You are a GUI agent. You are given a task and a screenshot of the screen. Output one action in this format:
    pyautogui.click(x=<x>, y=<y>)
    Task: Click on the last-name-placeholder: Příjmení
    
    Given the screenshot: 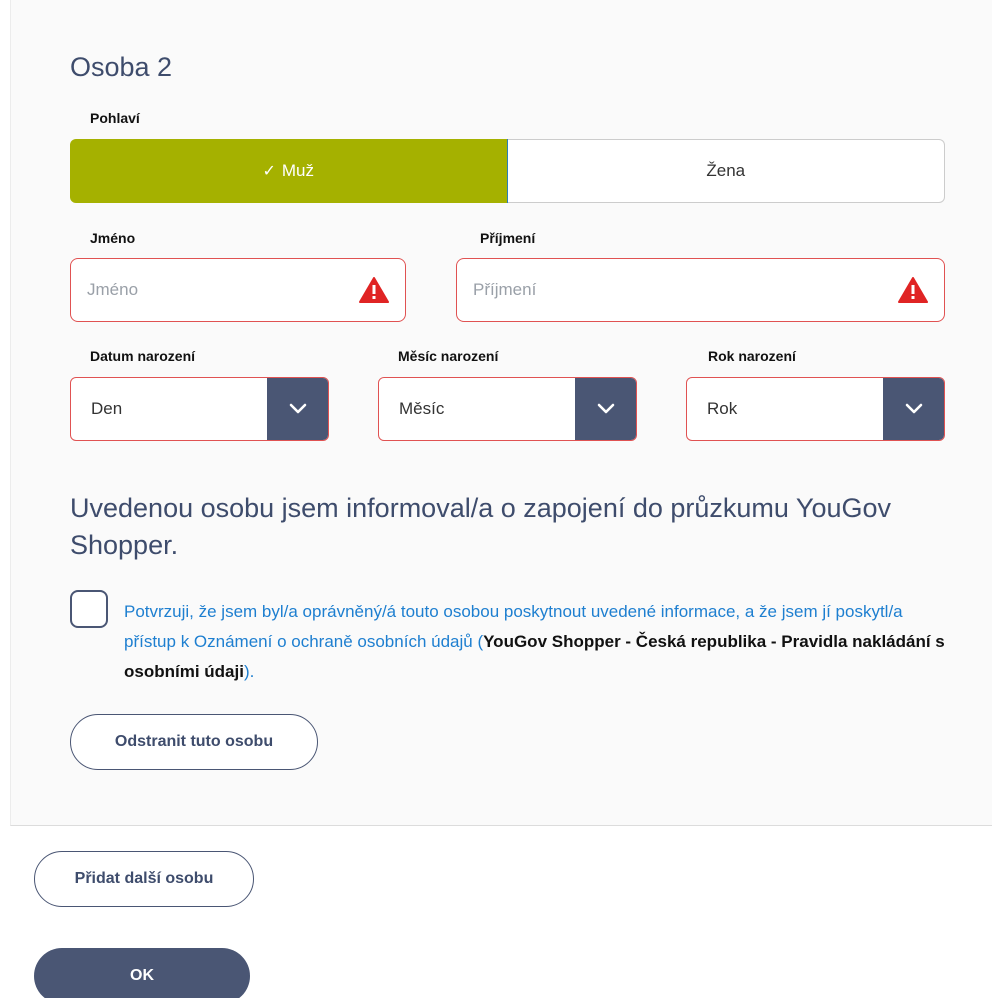 What is the action you would take?
    pyautogui.click(x=505, y=289)
    